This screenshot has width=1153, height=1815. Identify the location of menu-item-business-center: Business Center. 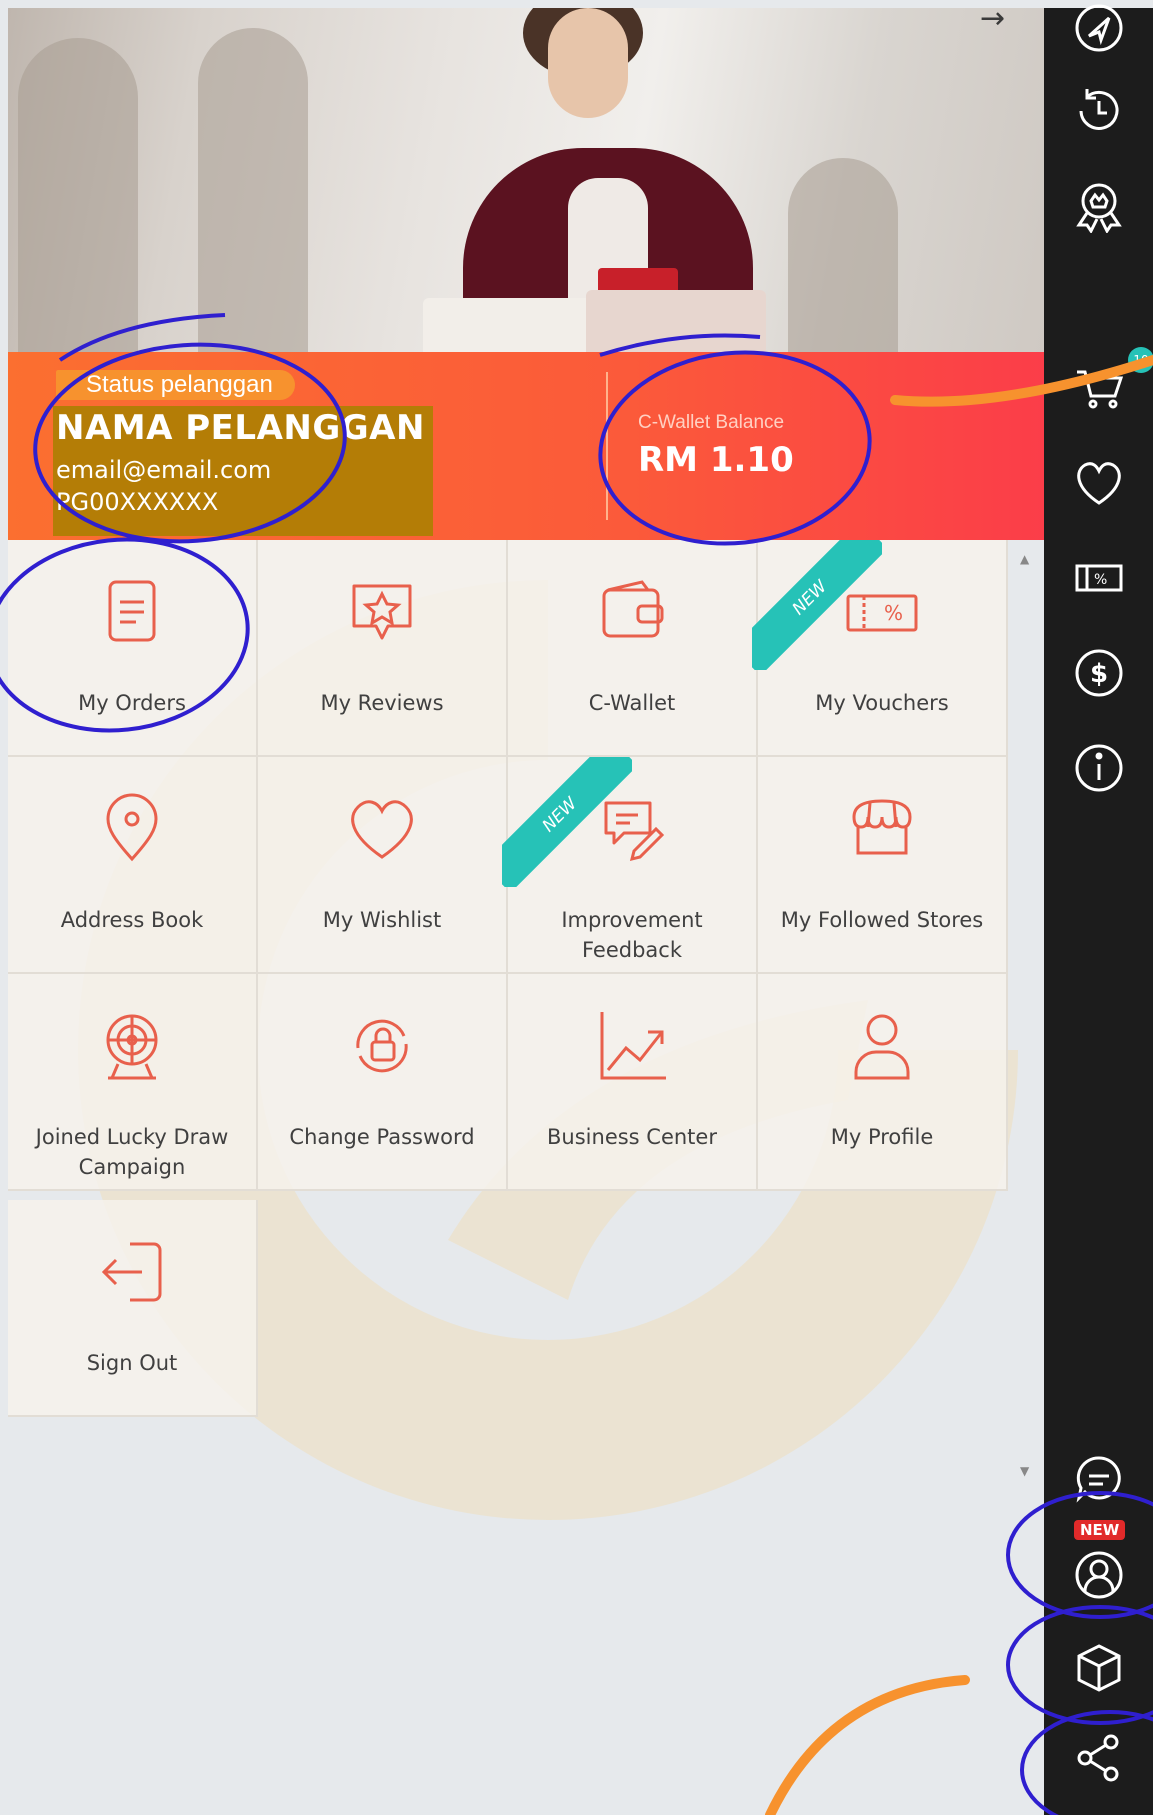
(633, 1082).